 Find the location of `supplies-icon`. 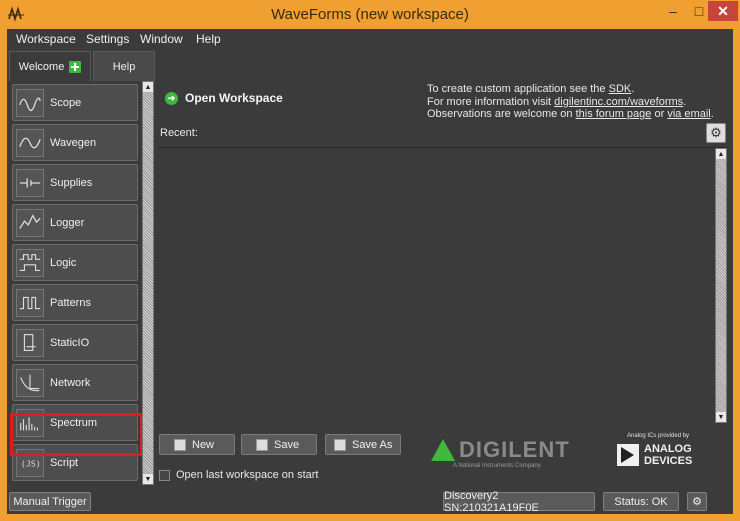

supplies-icon is located at coordinates (30, 182).